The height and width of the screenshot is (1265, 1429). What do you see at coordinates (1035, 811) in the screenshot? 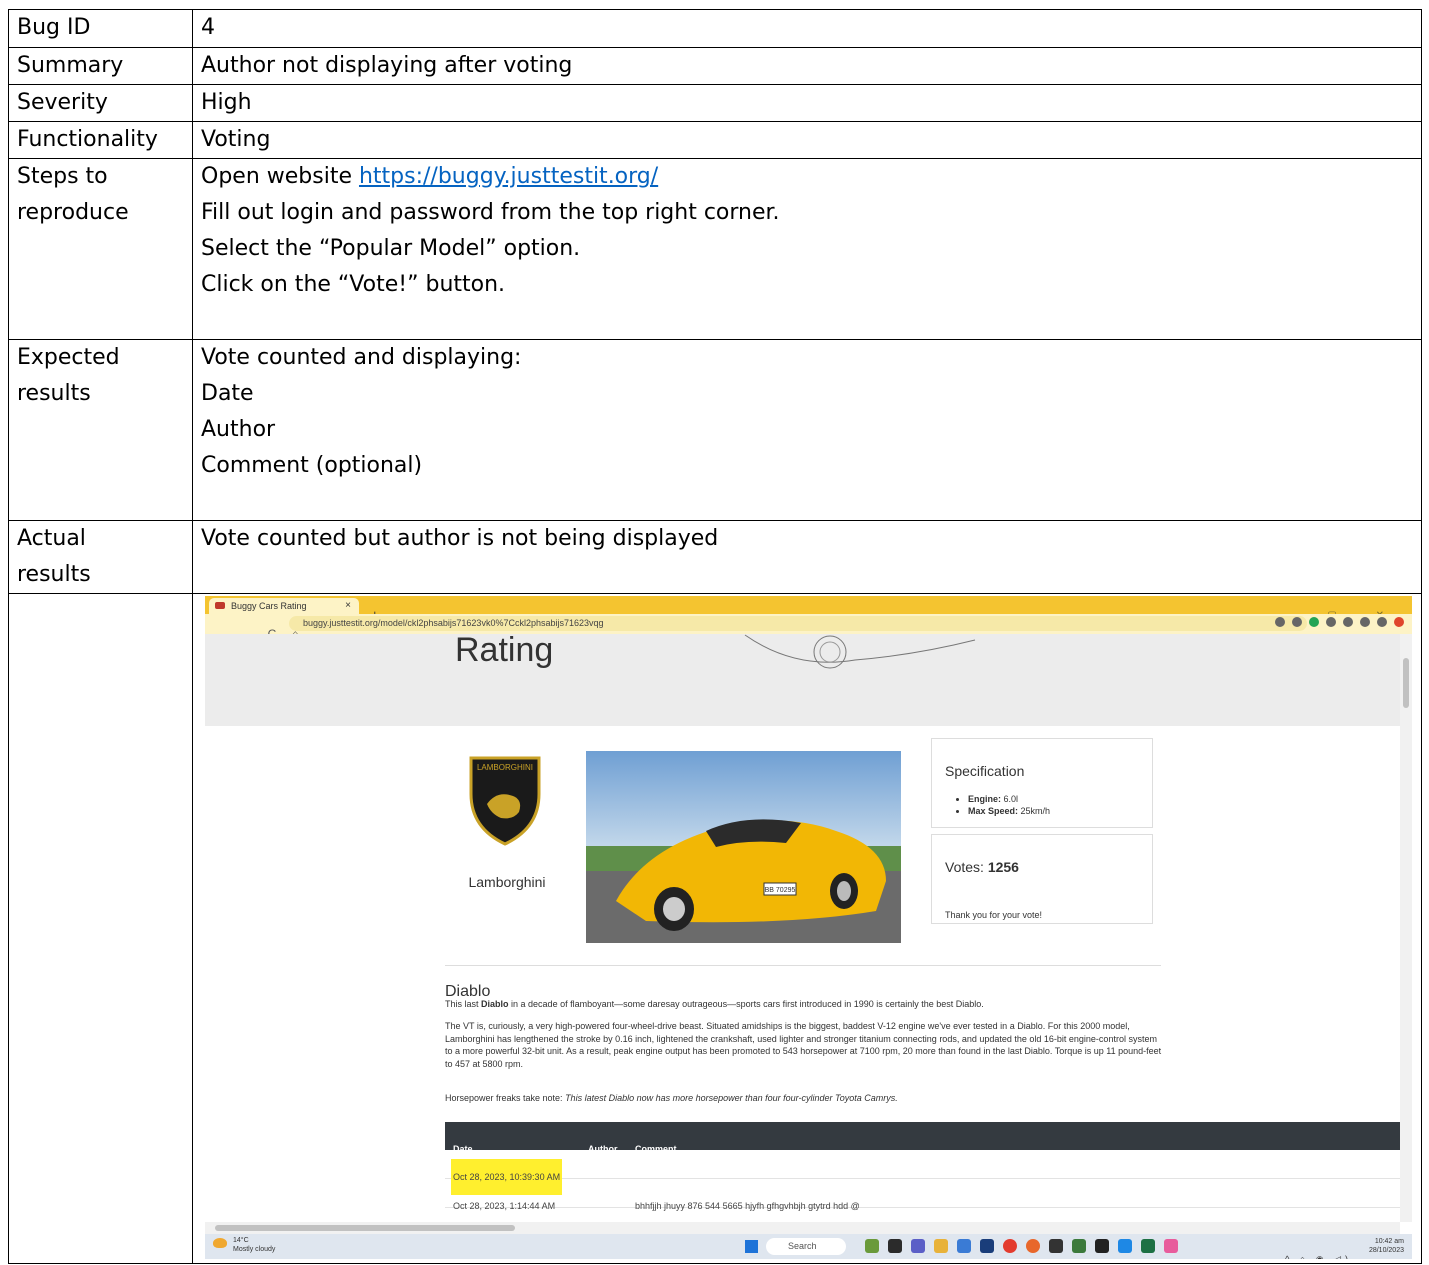
I see `spec-speed-value: 25km/h` at bounding box center [1035, 811].